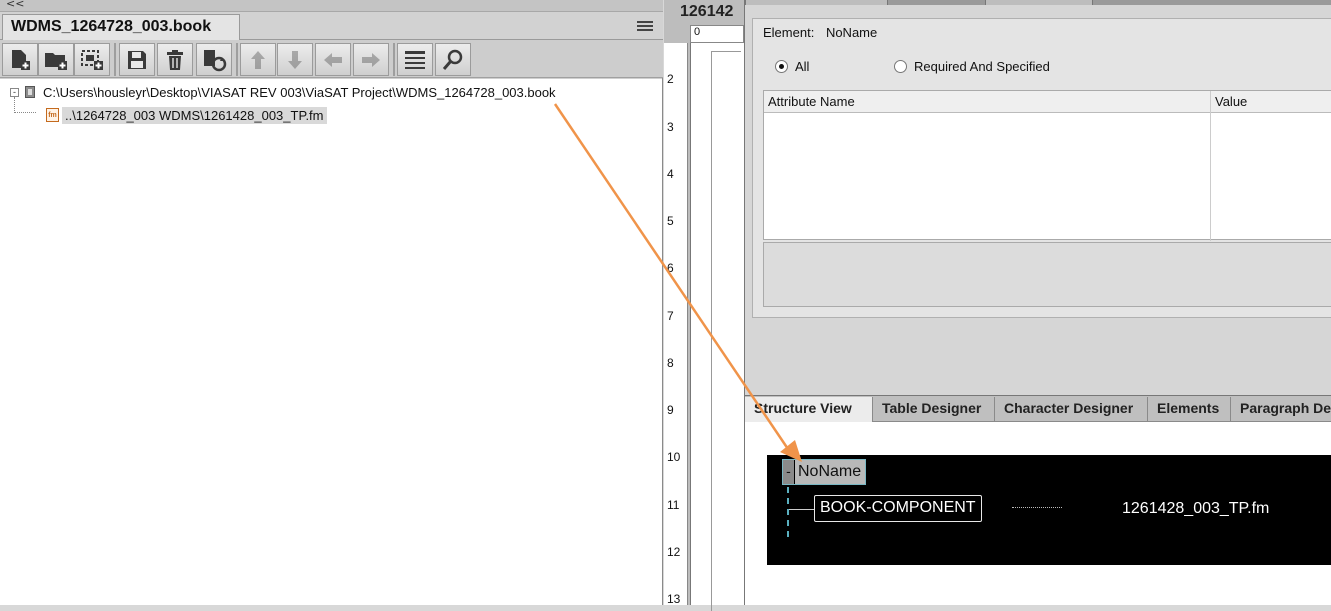 The height and width of the screenshot is (611, 1331). What do you see at coordinates (1189, 409) in the screenshot?
I see `tab-elements: Elements` at bounding box center [1189, 409].